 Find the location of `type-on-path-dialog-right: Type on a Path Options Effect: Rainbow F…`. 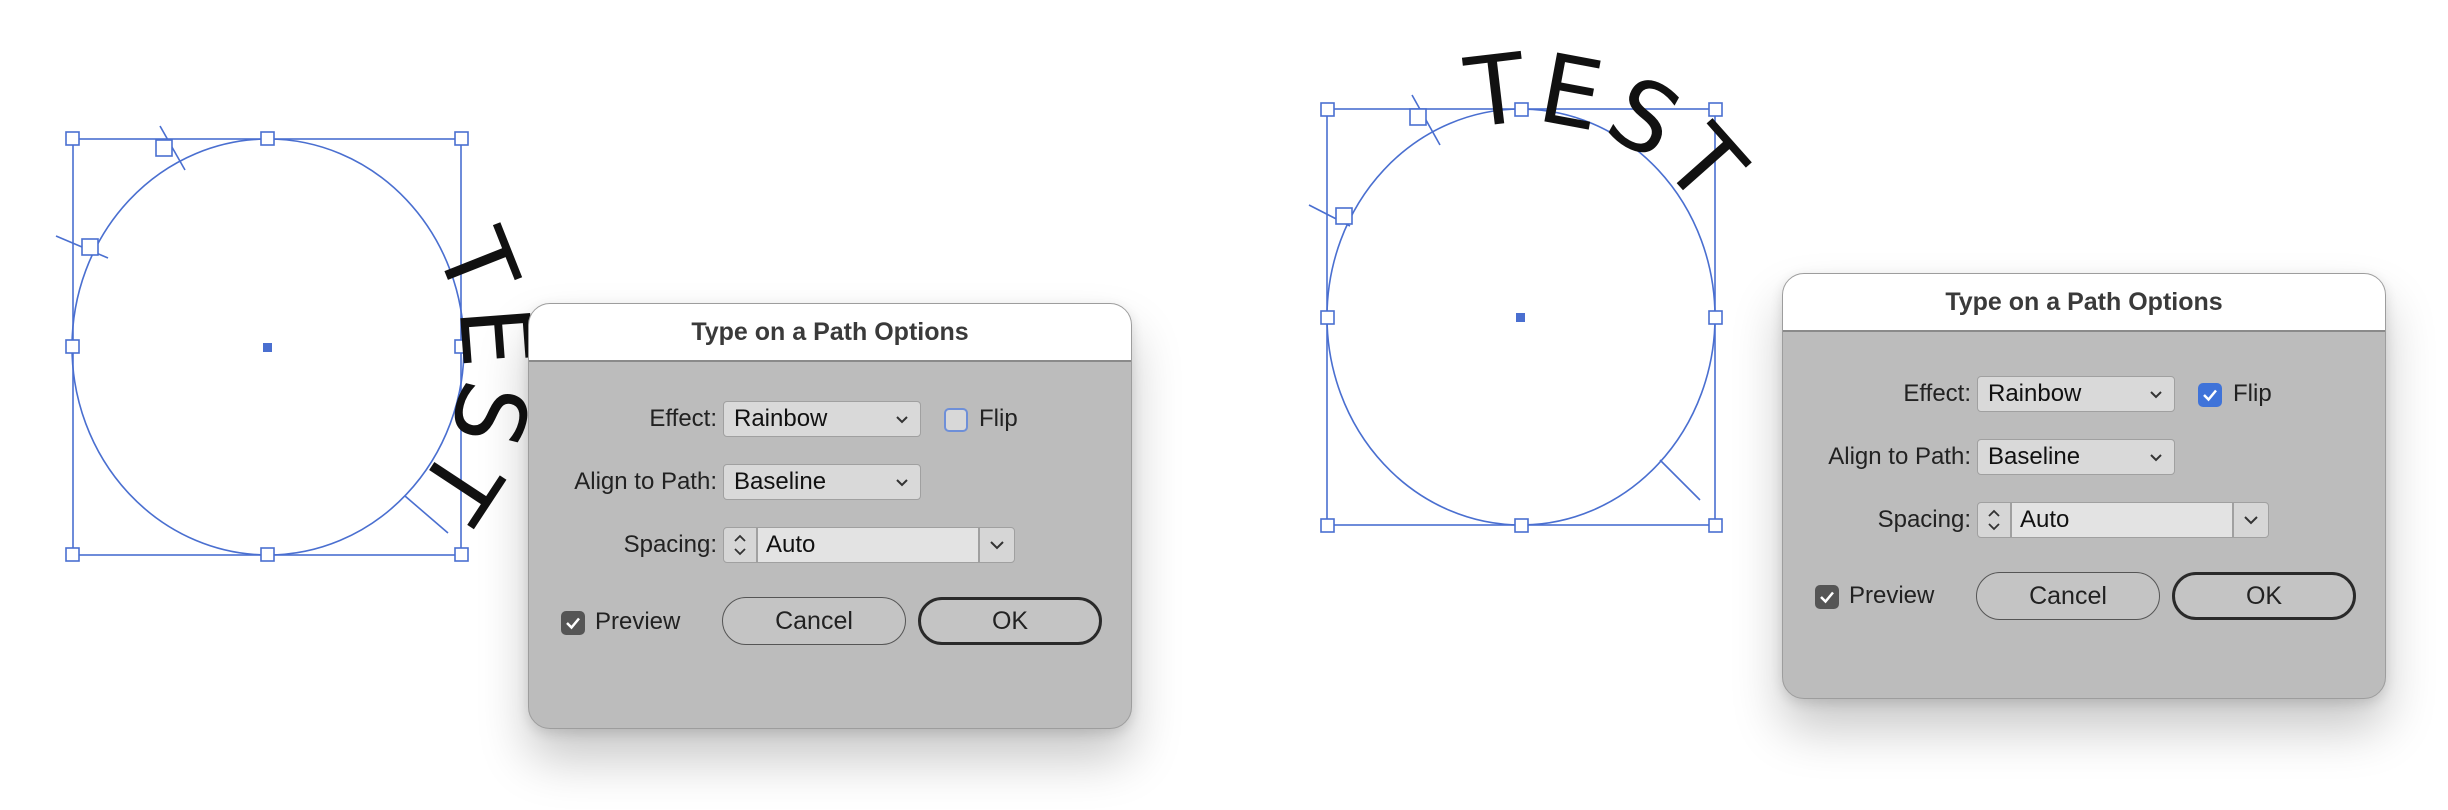

type-on-path-dialog-right: Type on a Path Options Effect: Rainbow F… is located at coordinates (2084, 486).